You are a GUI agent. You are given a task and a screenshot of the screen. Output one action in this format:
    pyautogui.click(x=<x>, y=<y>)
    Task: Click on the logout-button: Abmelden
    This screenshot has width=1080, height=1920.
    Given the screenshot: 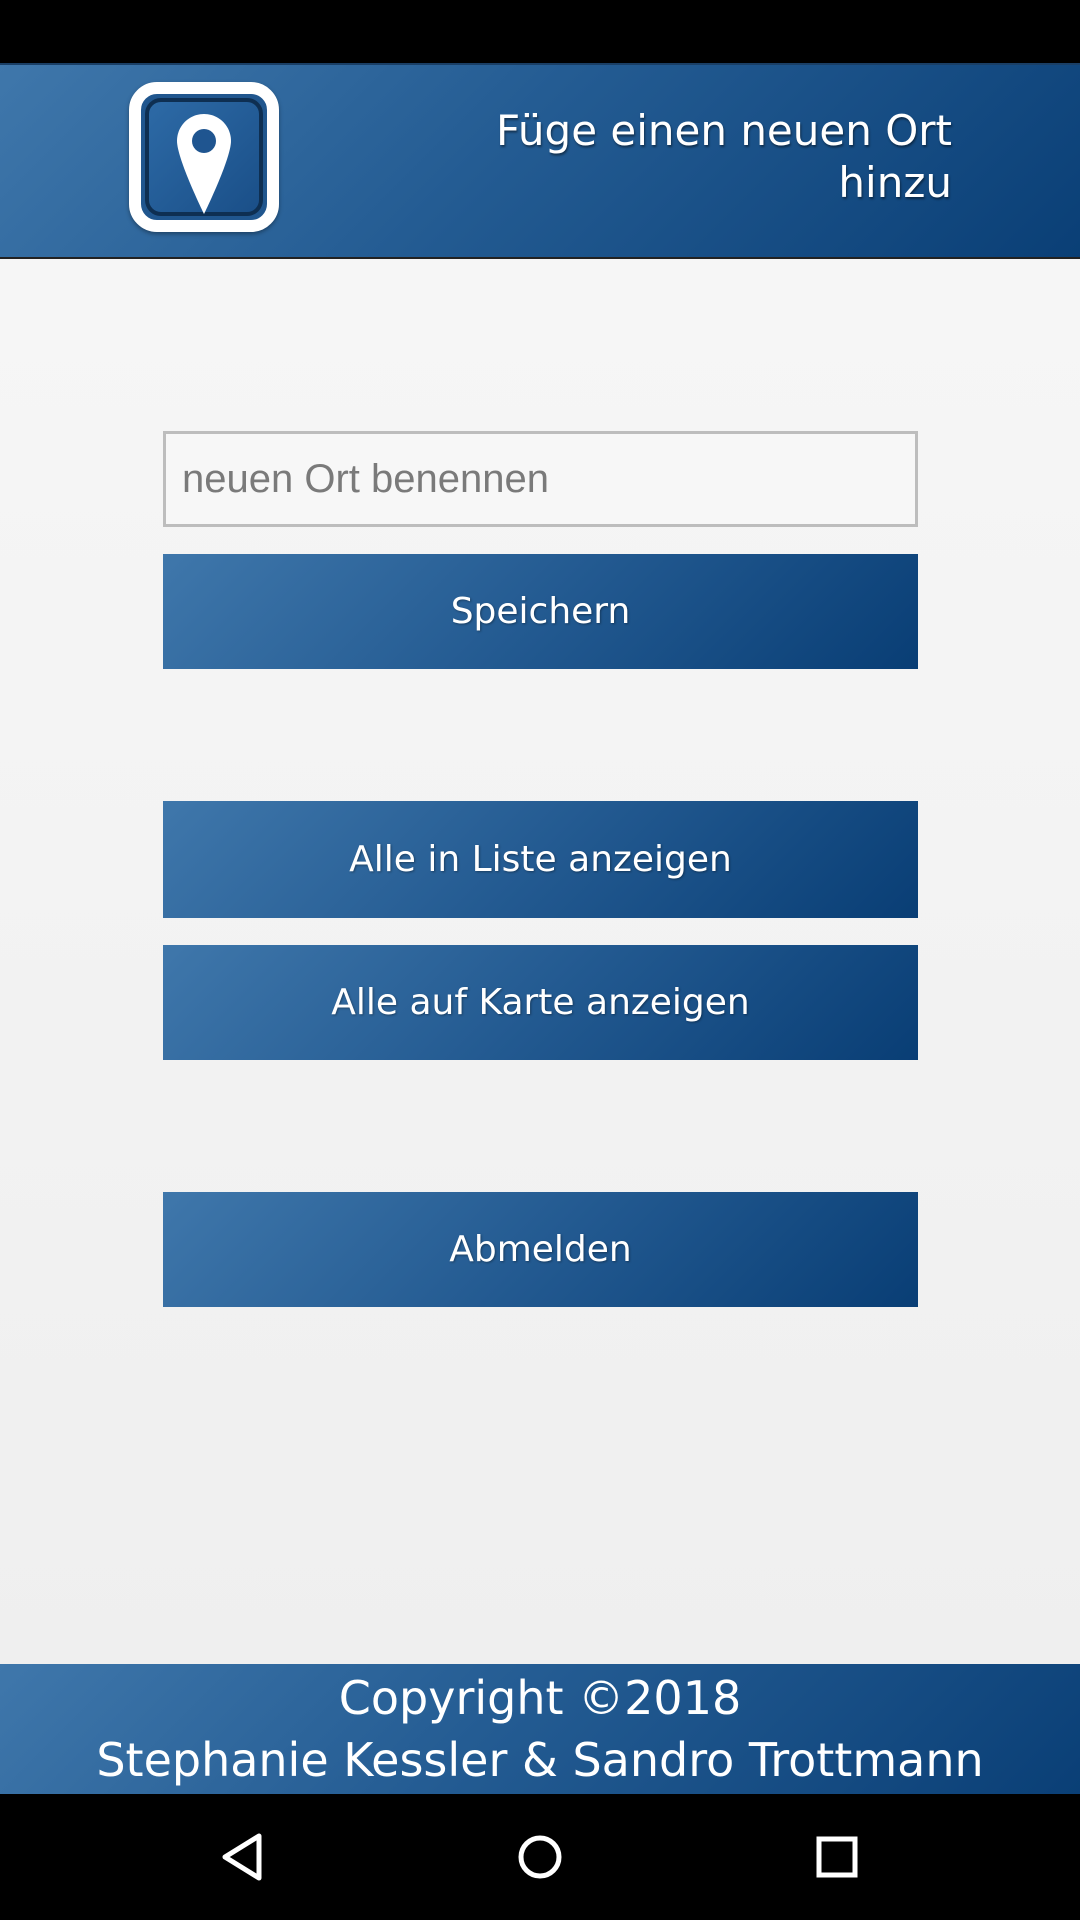 What is the action you would take?
    pyautogui.click(x=540, y=1249)
    